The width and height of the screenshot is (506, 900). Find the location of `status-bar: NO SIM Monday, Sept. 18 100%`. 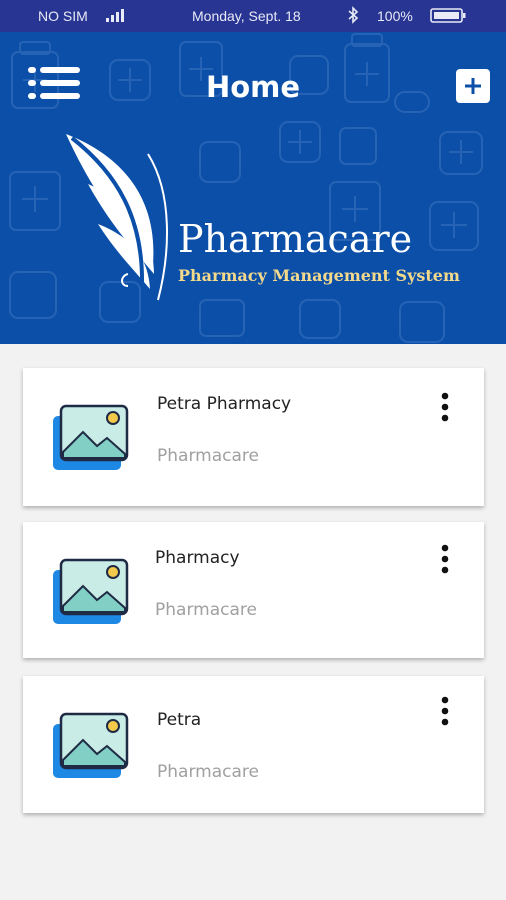

status-bar: NO SIM Monday, Sept. 18 100% is located at coordinates (253, 16).